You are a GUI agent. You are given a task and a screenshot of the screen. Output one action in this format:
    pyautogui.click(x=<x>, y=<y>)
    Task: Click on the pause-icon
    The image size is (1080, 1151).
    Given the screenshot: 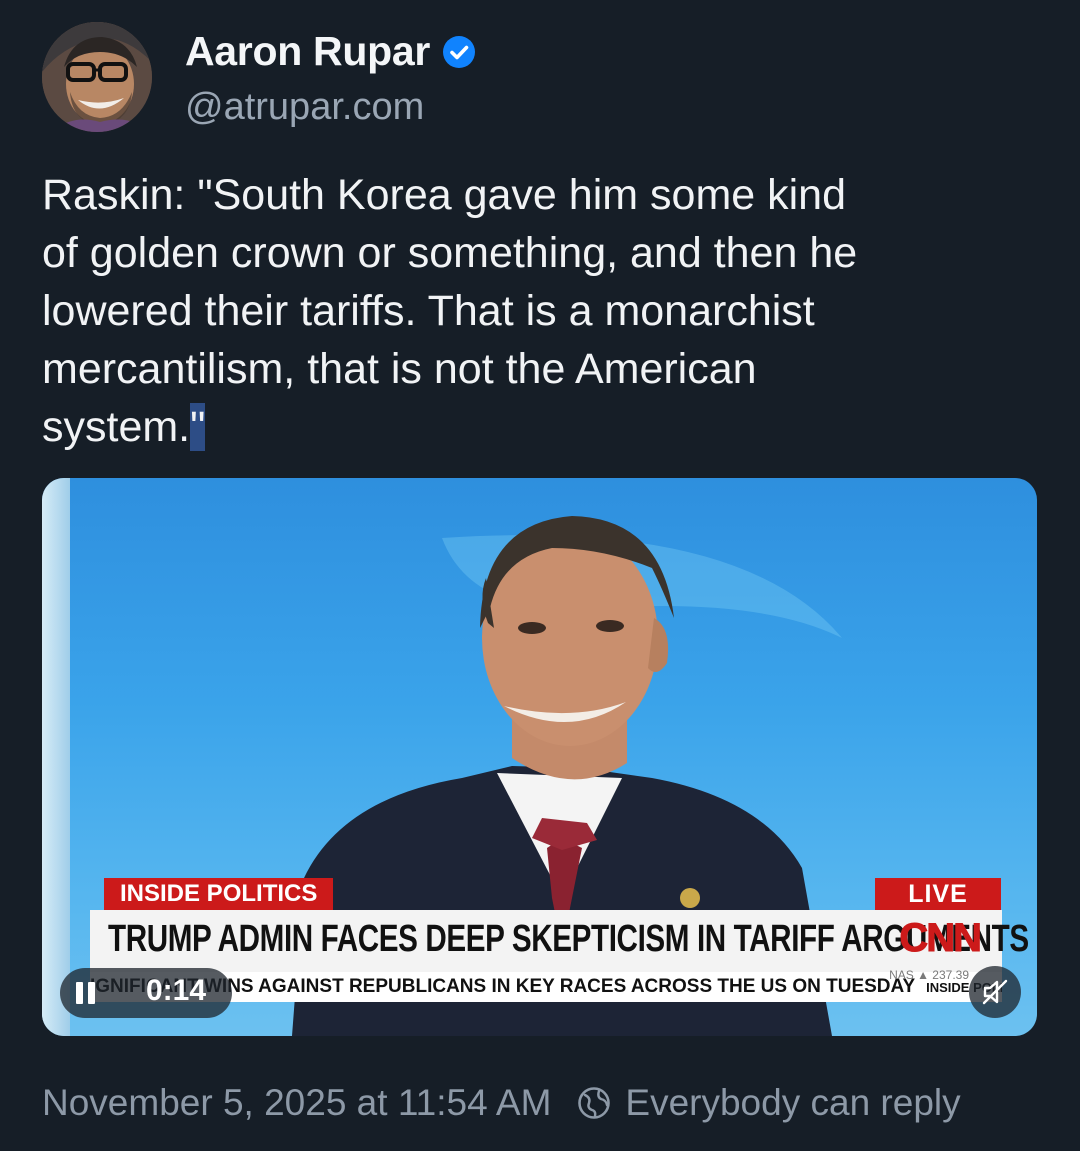 What is the action you would take?
    pyautogui.click(x=87, y=993)
    